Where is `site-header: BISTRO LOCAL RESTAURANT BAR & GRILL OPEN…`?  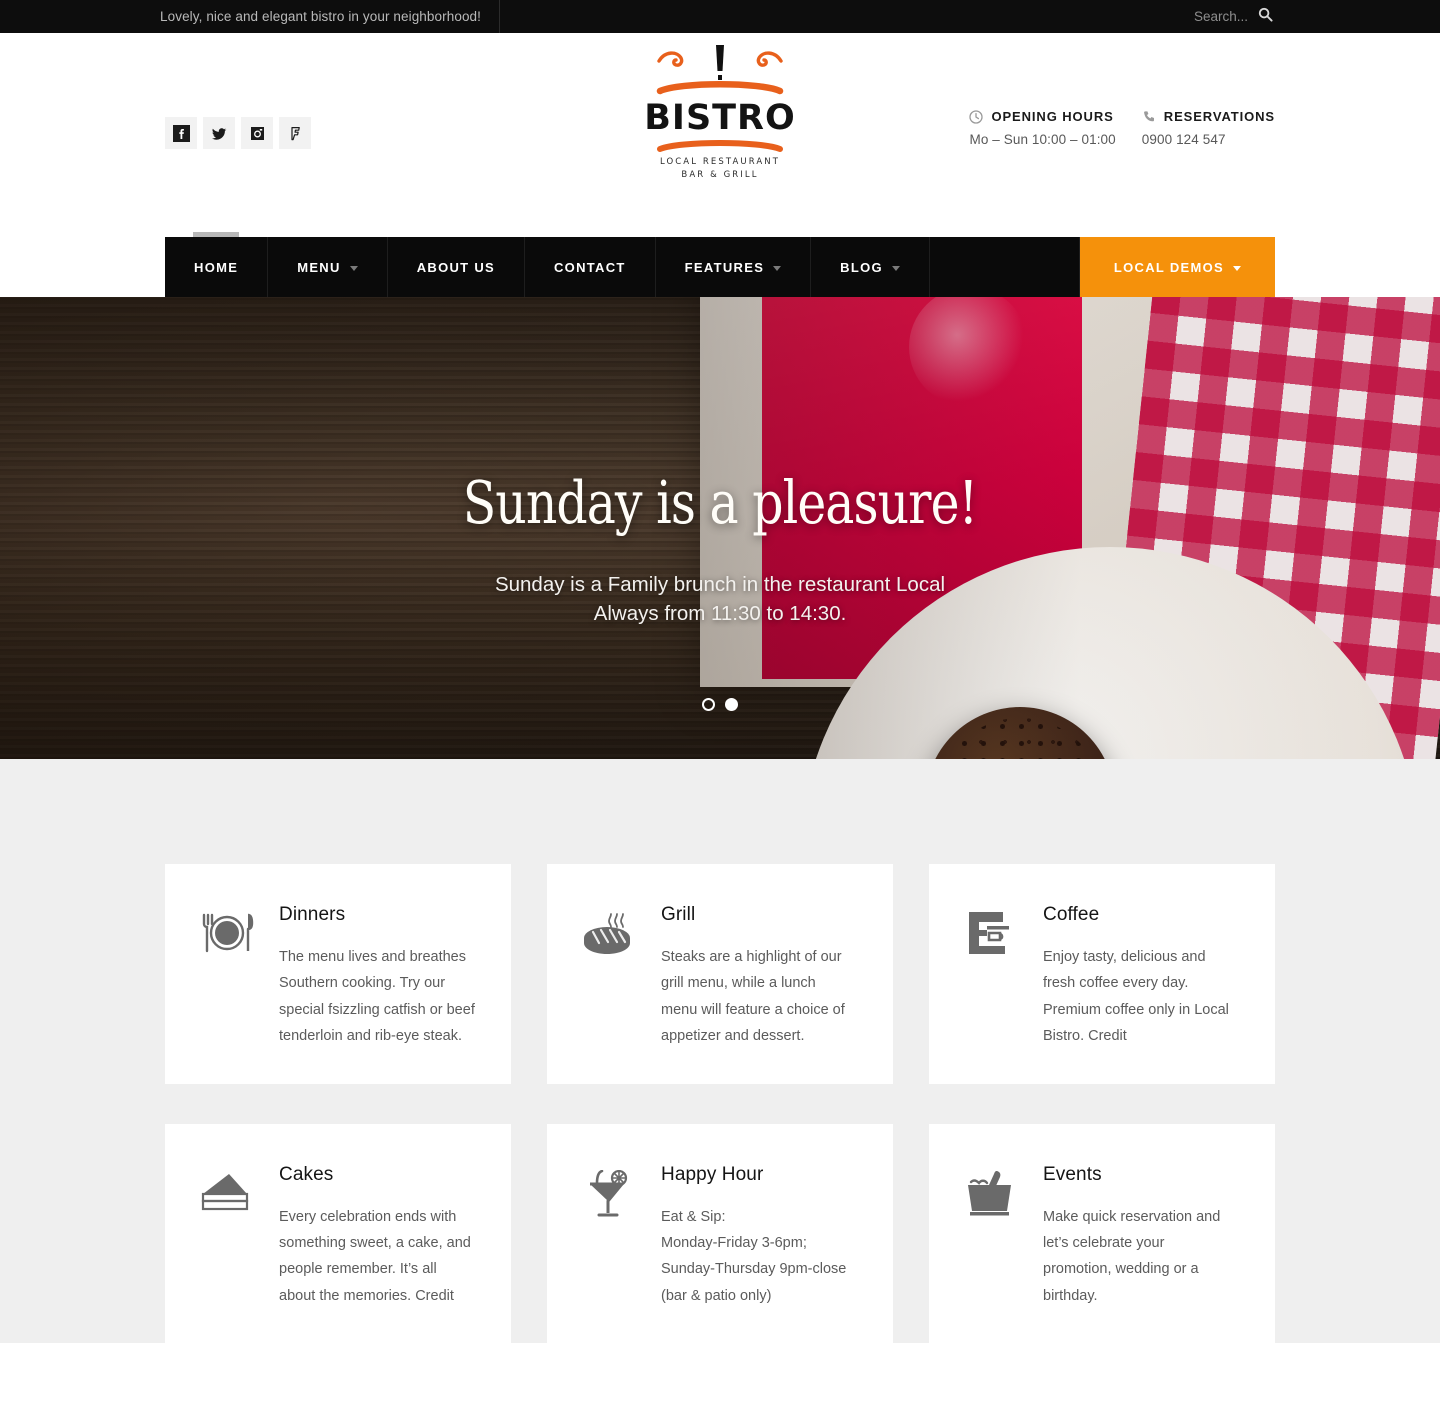 site-header: BISTRO LOCAL RESTAURANT BAR & GRILL OPEN… is located at coordinates (720, 135).